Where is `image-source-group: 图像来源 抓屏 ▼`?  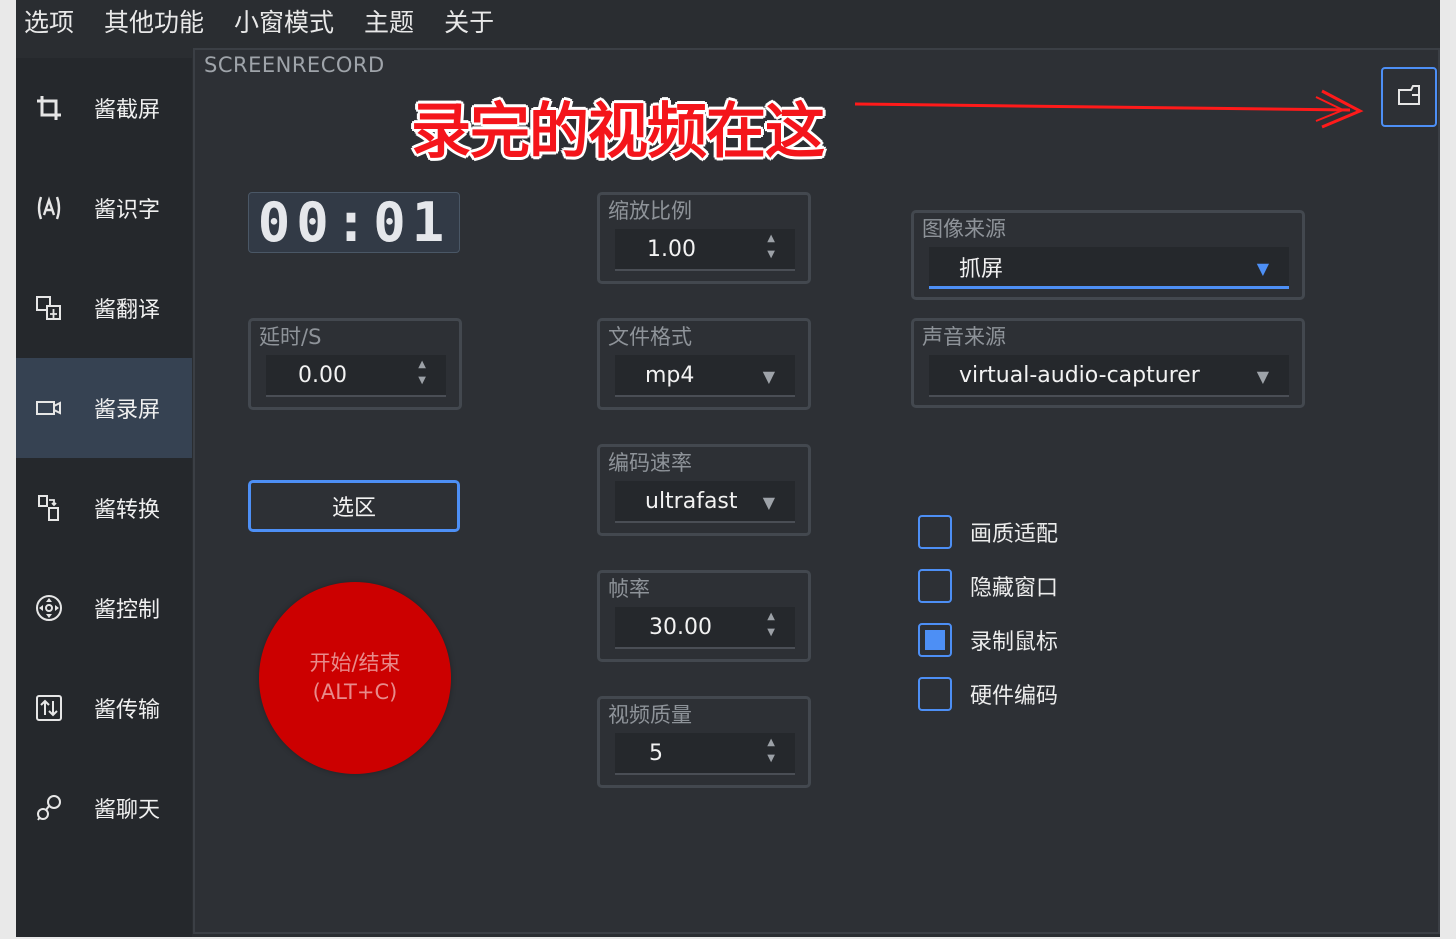
image-source-group: 图像来源 抓屏 ▼ is located at coordinates (1108, 255).